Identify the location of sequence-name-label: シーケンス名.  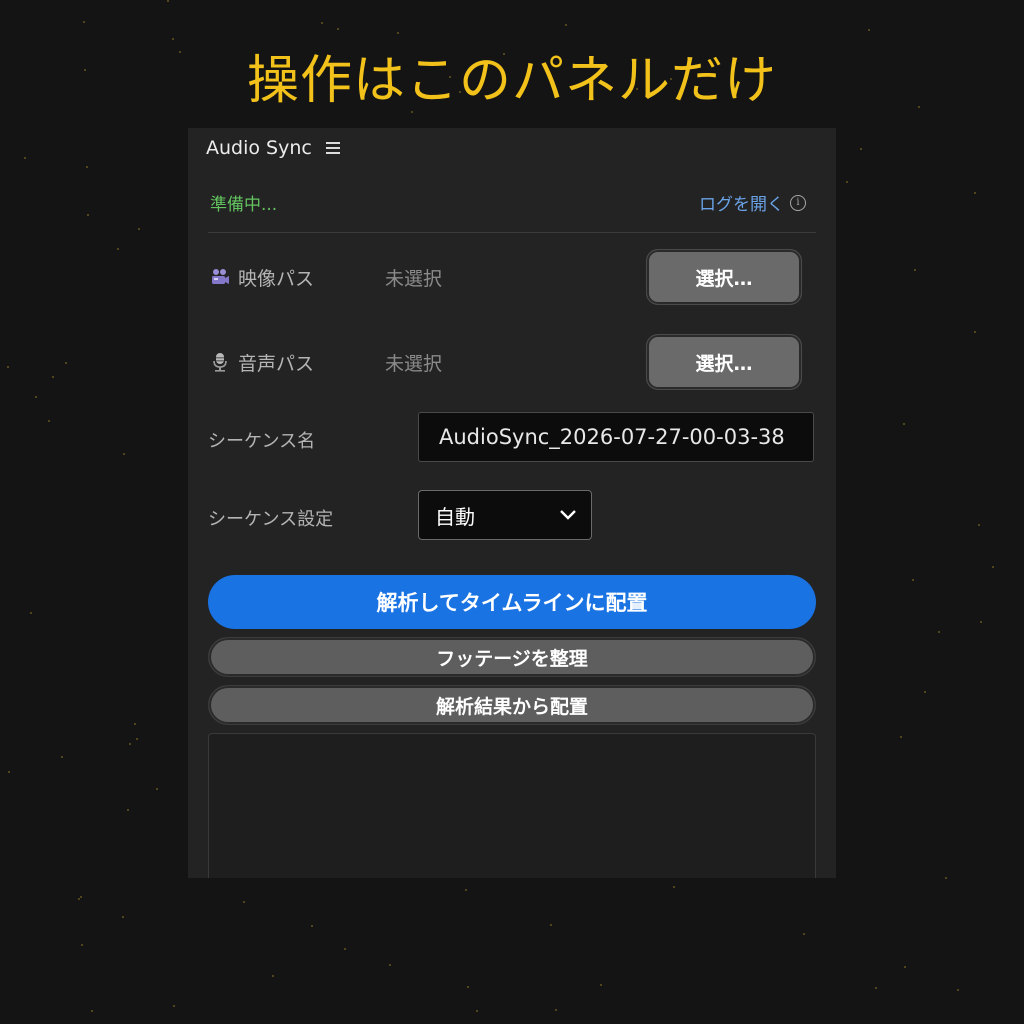
(262, 441).